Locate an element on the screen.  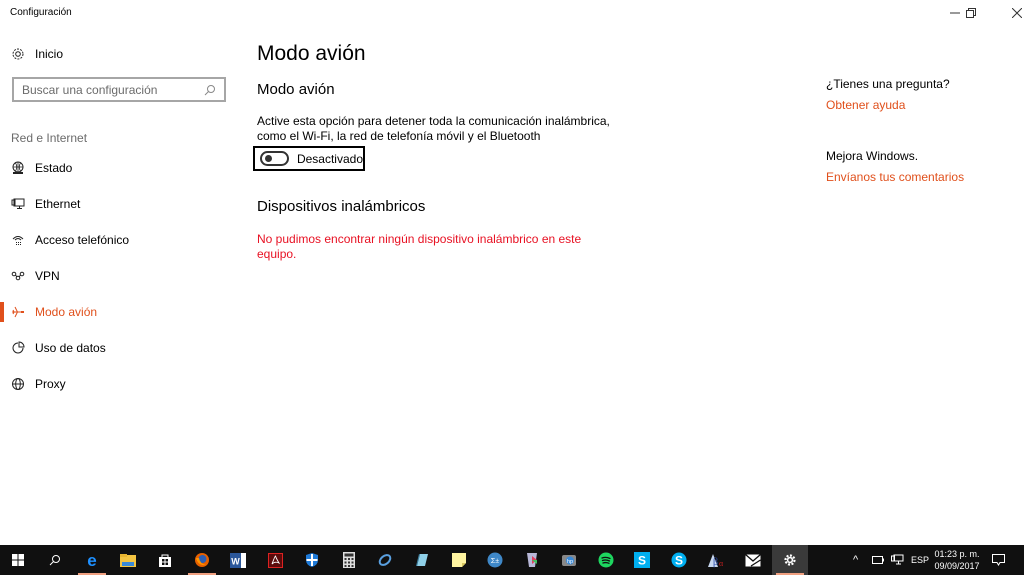
globe-icon is located at coordinates (18, 384).